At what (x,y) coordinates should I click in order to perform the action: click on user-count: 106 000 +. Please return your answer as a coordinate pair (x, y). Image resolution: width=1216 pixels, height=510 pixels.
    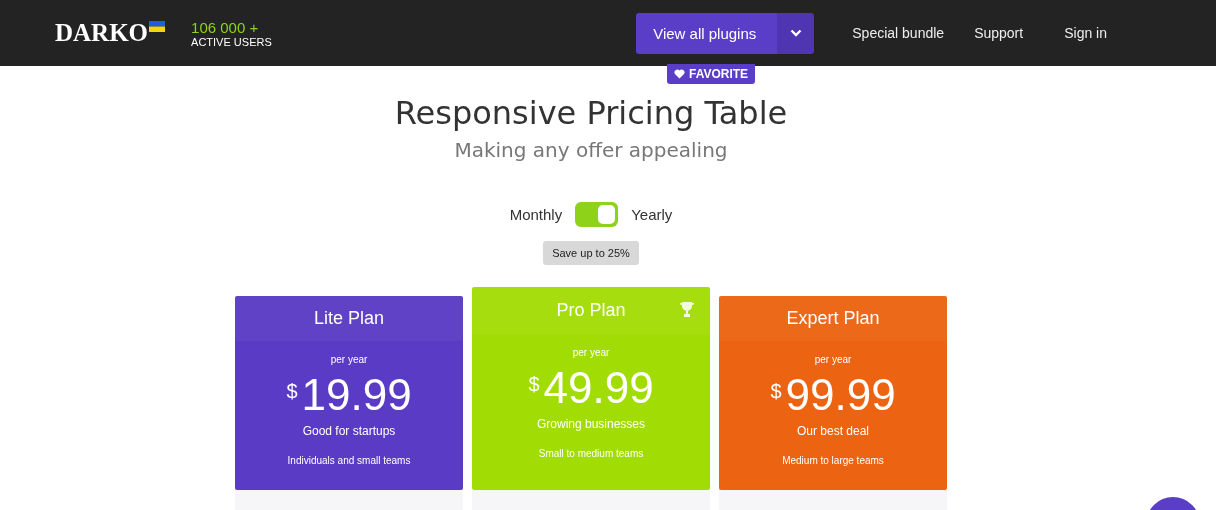
    Looking at the image, I should click on (225, 27).